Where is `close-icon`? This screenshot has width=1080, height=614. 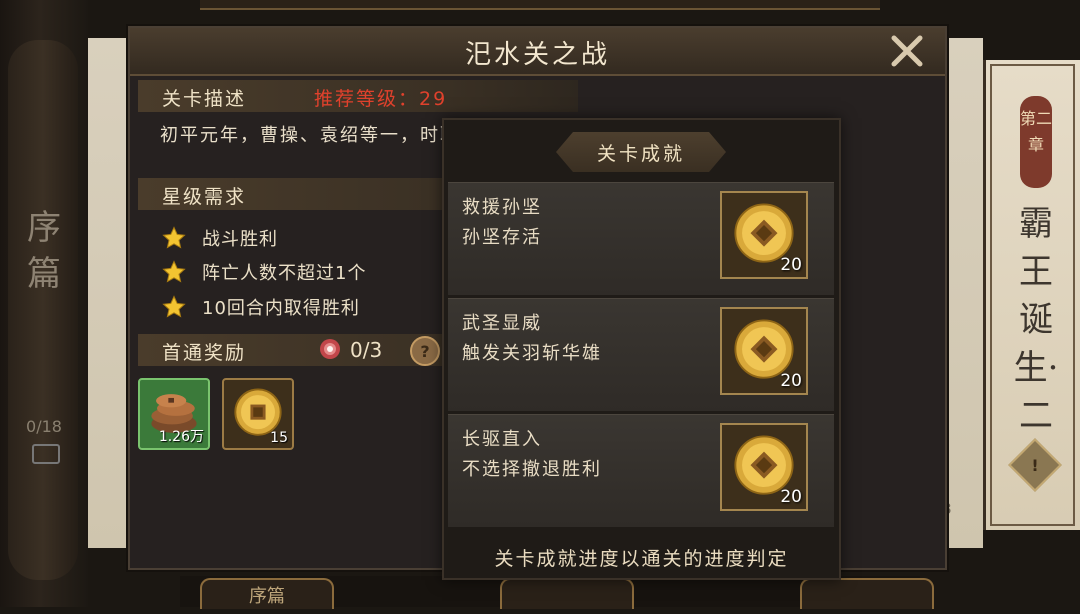 close-icon is located at coordinates (907, 51).